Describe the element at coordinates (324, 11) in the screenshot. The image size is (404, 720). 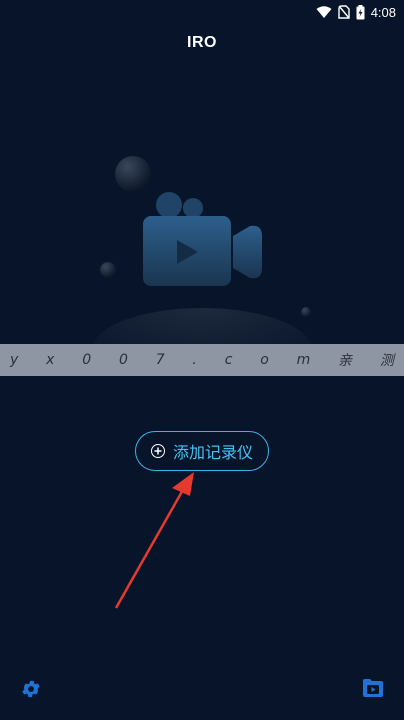
I see `wifi-icon` at that location.